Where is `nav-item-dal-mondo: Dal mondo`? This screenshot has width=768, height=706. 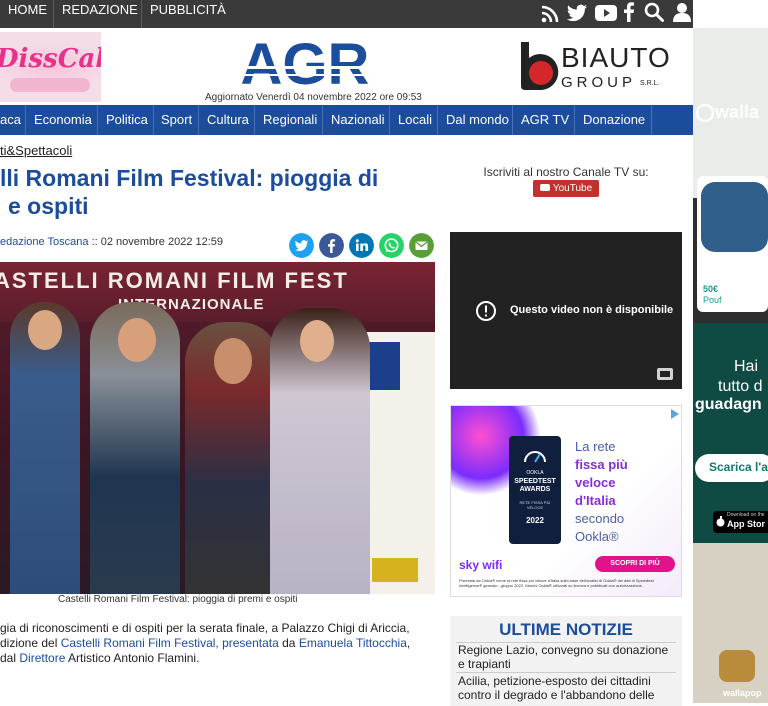
nav-item-dal-mondo: Dal mondo is located at coordinates (477, 120).